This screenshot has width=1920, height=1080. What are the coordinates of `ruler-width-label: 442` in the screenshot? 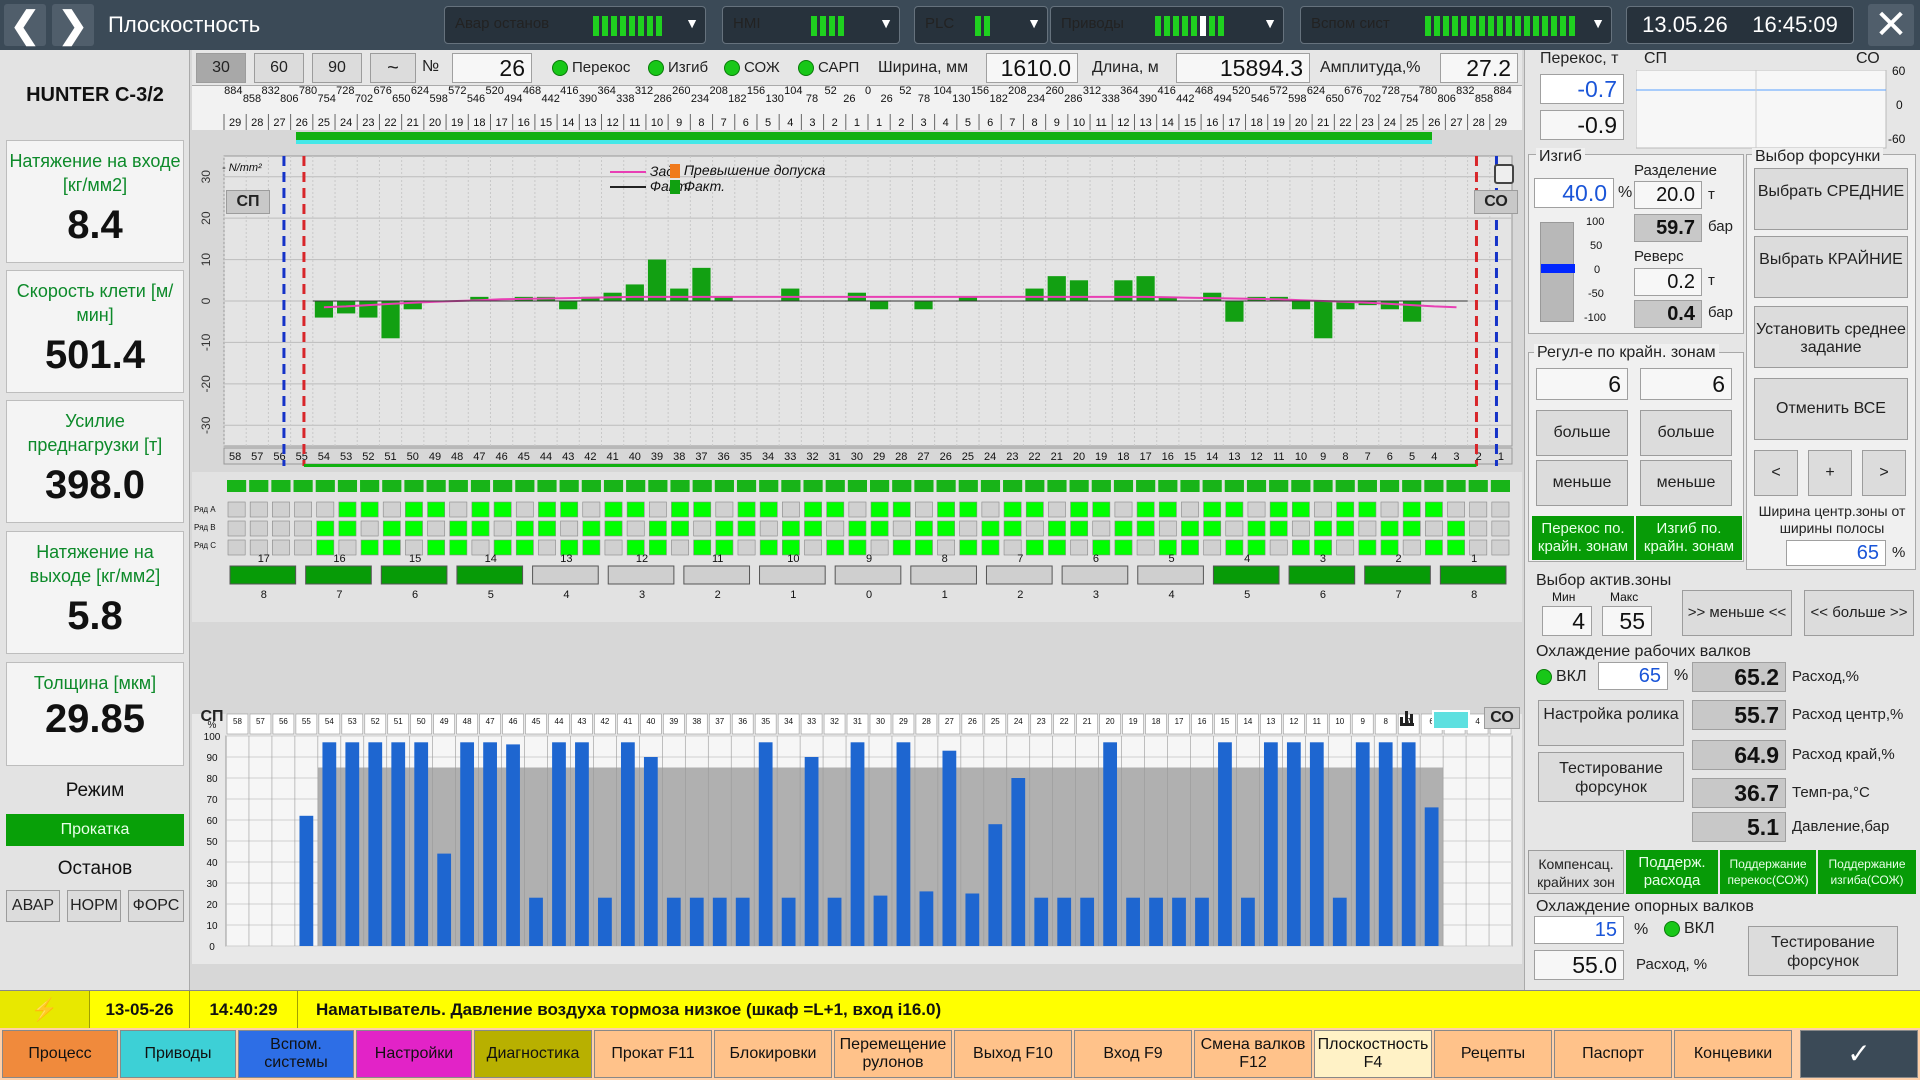 It's located at (1185, 99).